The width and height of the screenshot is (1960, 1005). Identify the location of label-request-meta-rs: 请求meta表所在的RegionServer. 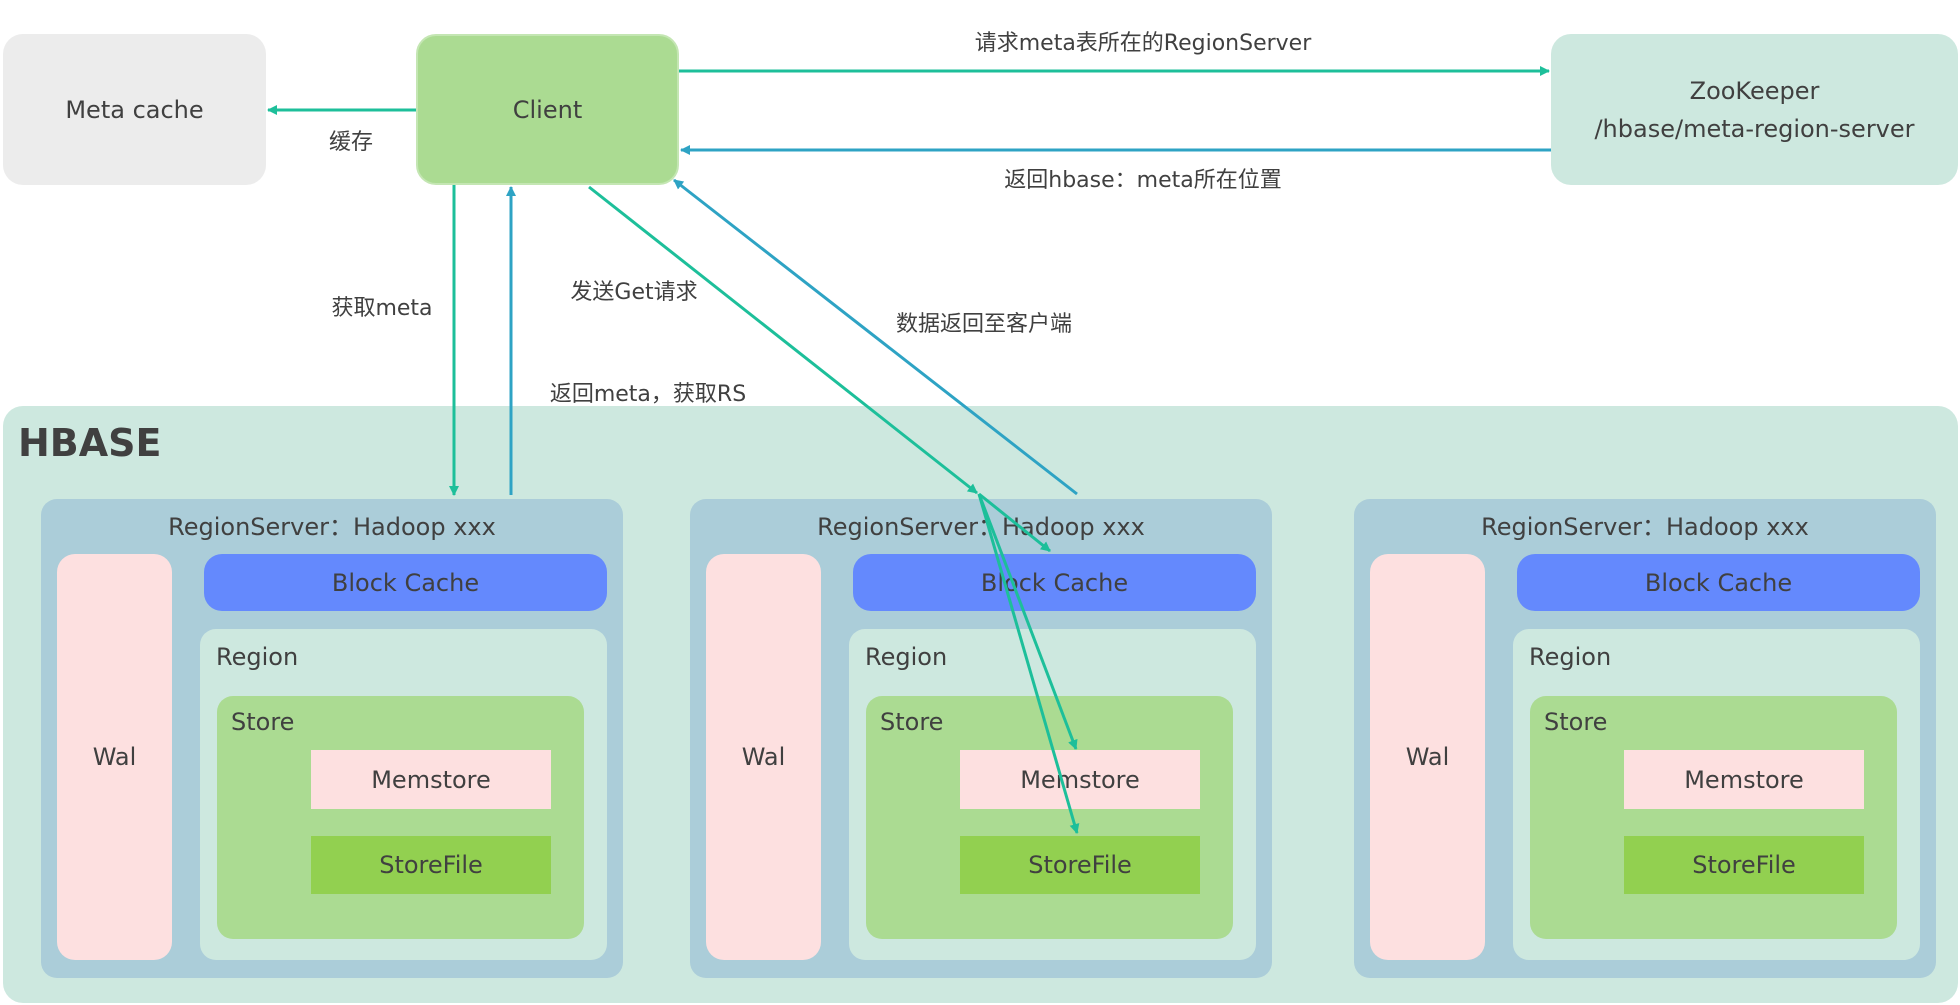
(1143, 43).